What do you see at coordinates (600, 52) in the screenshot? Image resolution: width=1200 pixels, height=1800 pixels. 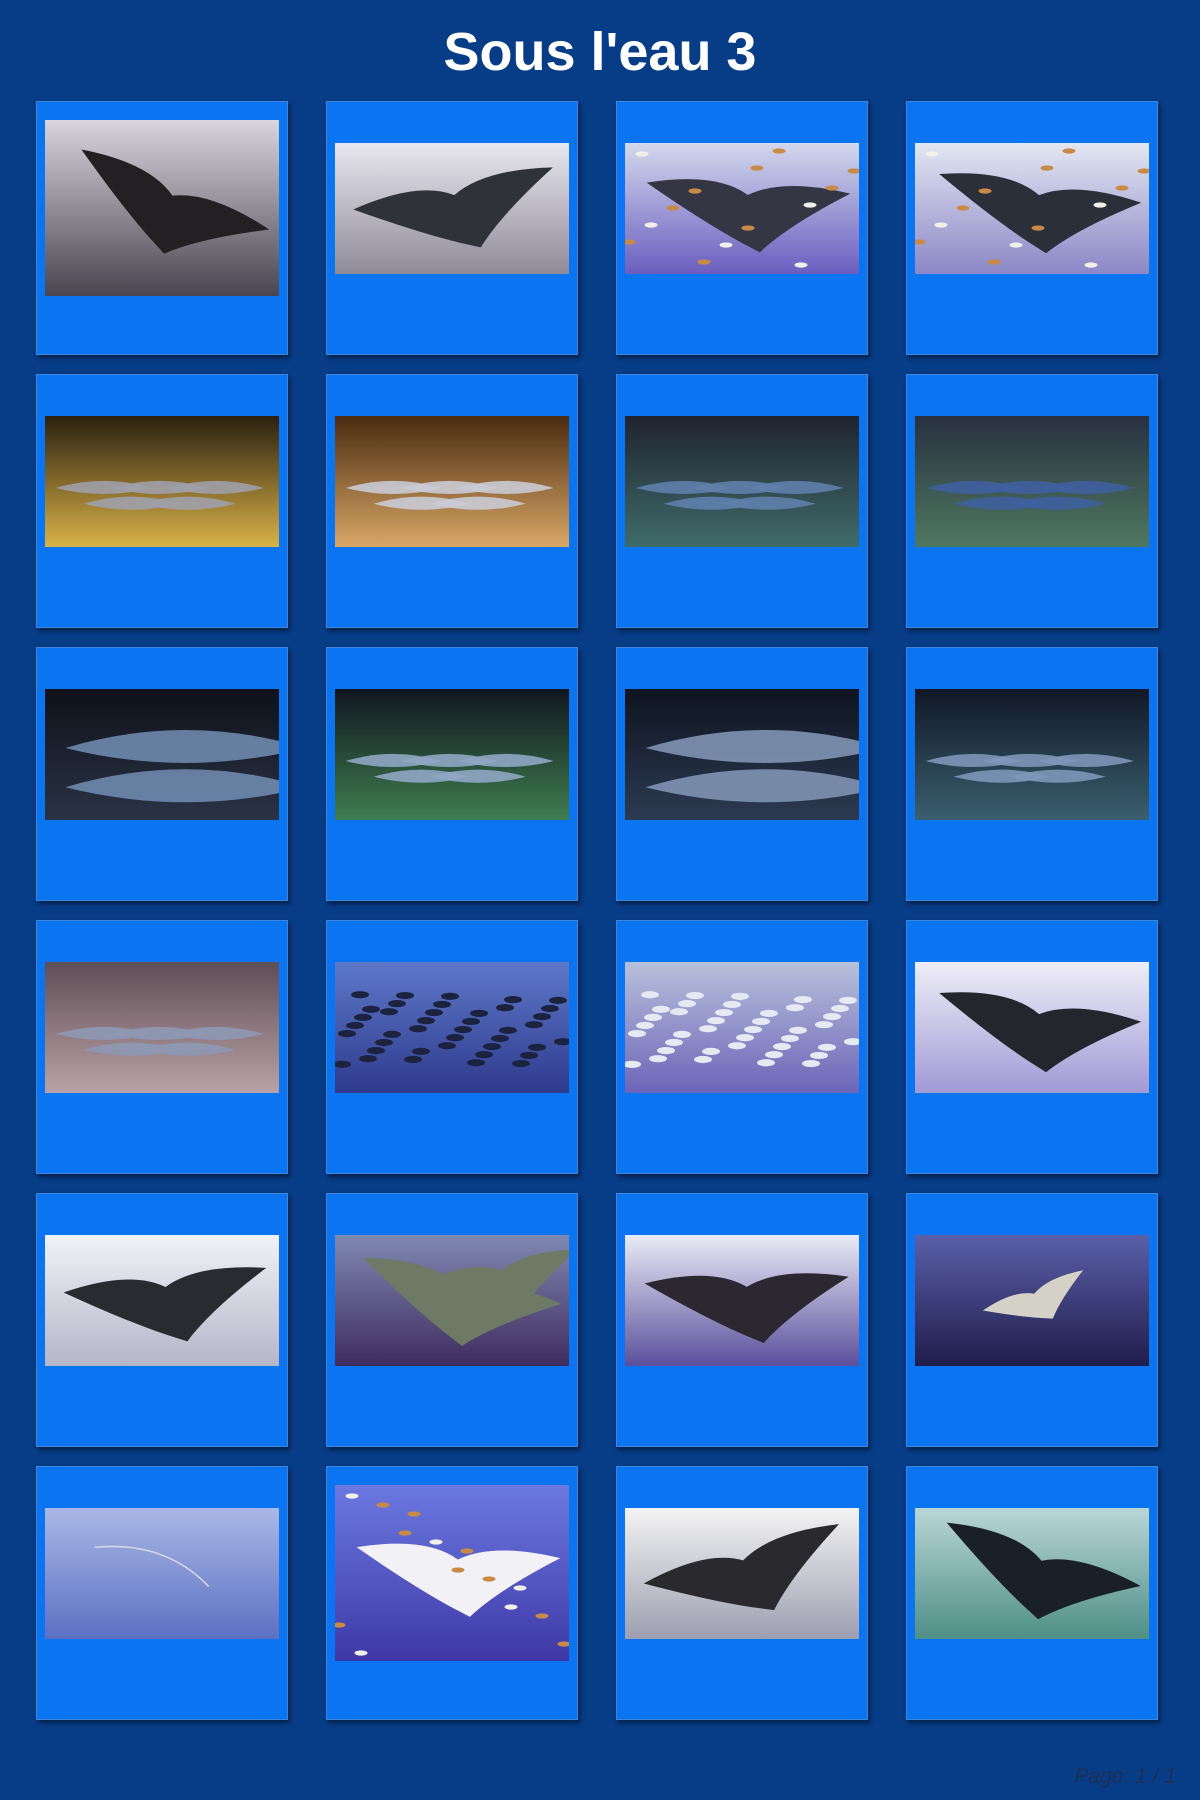 I see `page-title: Sous l'eau 3` at bounding box center [600, 52].